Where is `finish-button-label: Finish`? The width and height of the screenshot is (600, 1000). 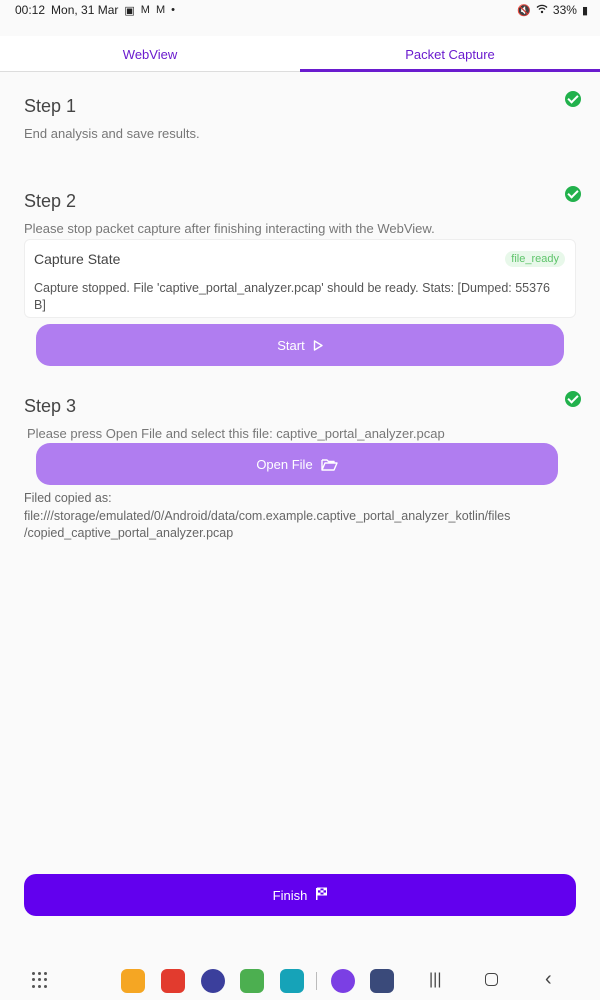
finish-button-label: Finish is located at coordinates (290, 895).